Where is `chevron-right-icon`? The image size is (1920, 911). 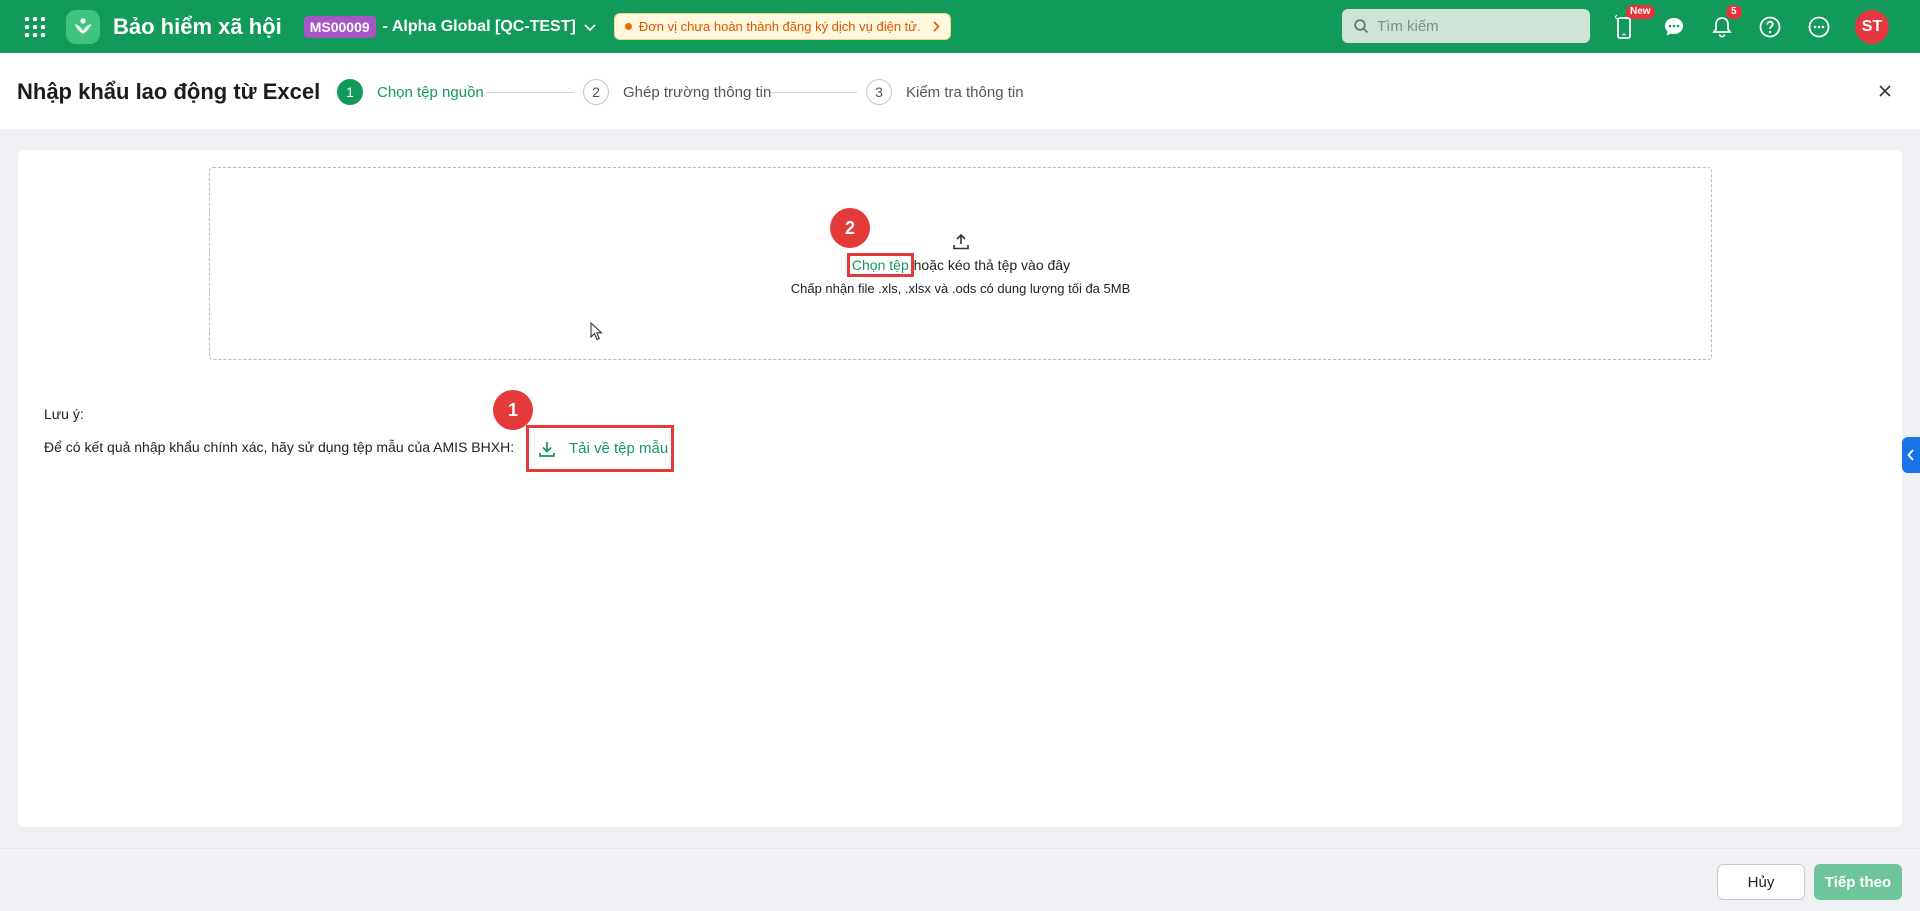
chevron-right-icon is located at coordinates (936, 26).